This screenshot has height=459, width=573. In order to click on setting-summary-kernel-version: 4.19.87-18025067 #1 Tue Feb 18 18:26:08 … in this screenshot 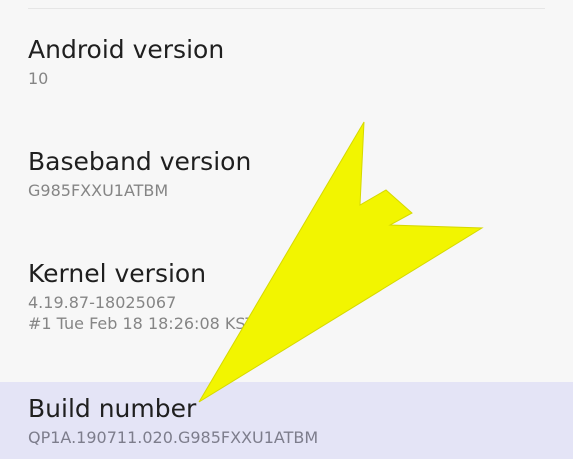, I will do `click(165, 313)`.